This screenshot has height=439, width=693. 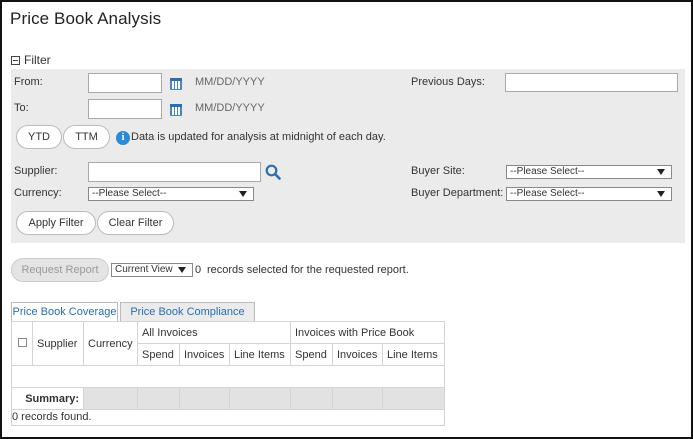 What do you see at coordinates (448, 82) in the screenshot?
I see `previous-days-label: Previous Days:` at bounding box center [448, 82].